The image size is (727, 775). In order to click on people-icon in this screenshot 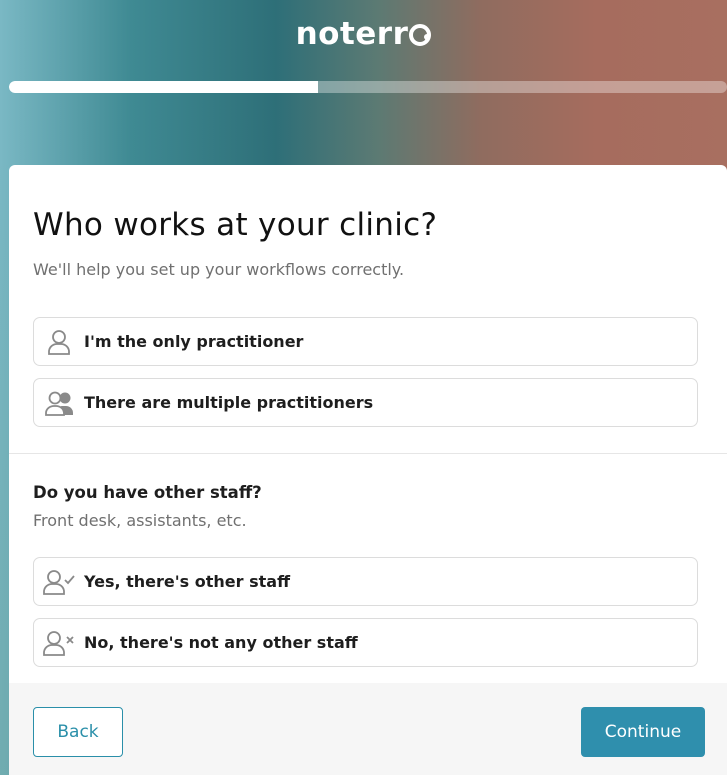, I will do `click(59, 403)`.